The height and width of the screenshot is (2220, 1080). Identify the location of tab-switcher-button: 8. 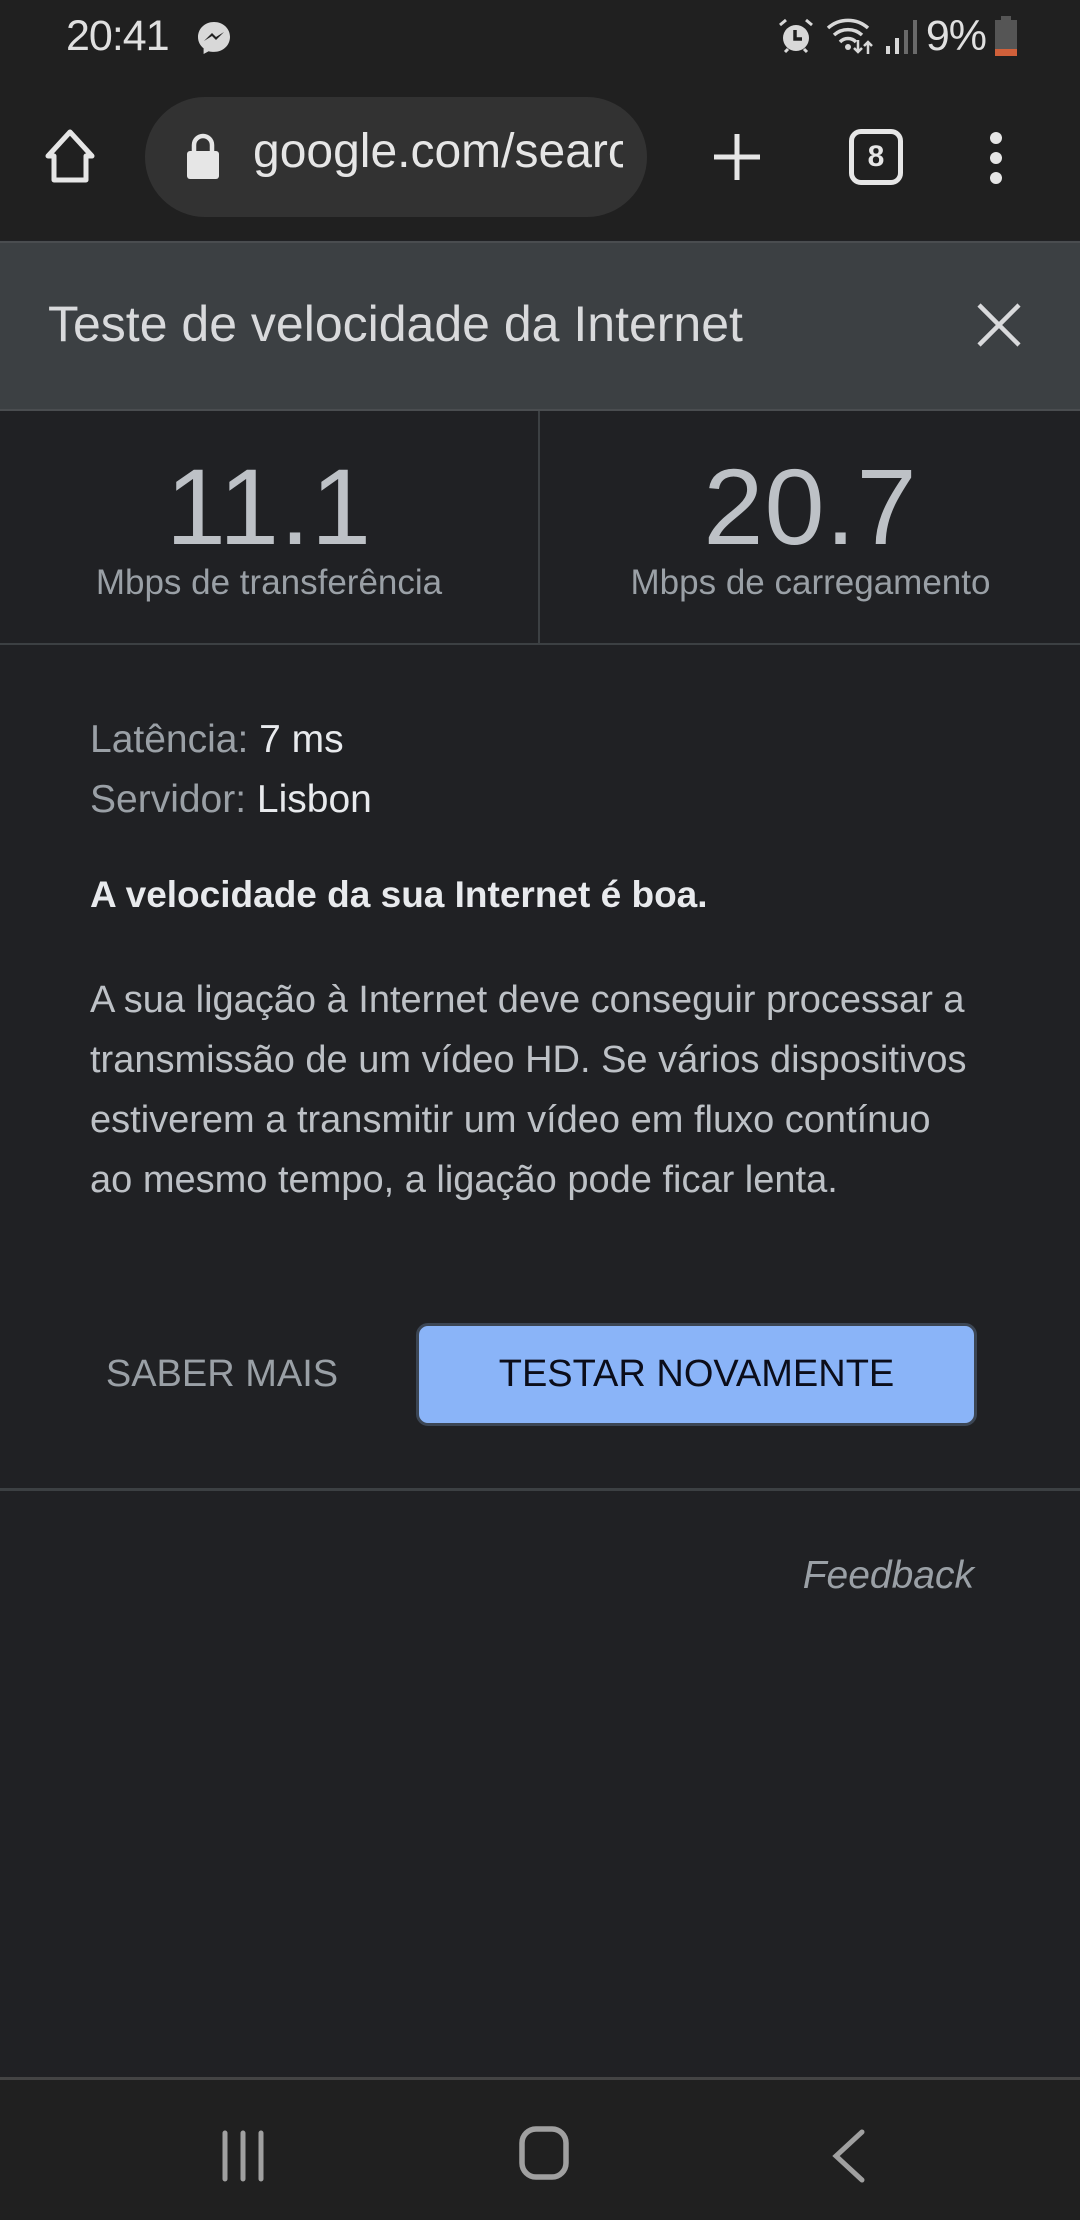
(876, 157).